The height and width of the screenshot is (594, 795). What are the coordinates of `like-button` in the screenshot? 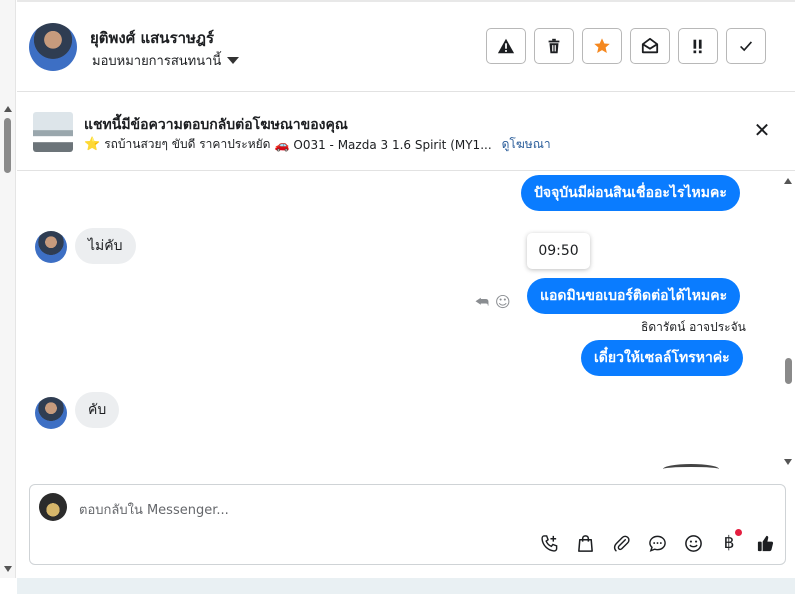 It's located at (765, 543).